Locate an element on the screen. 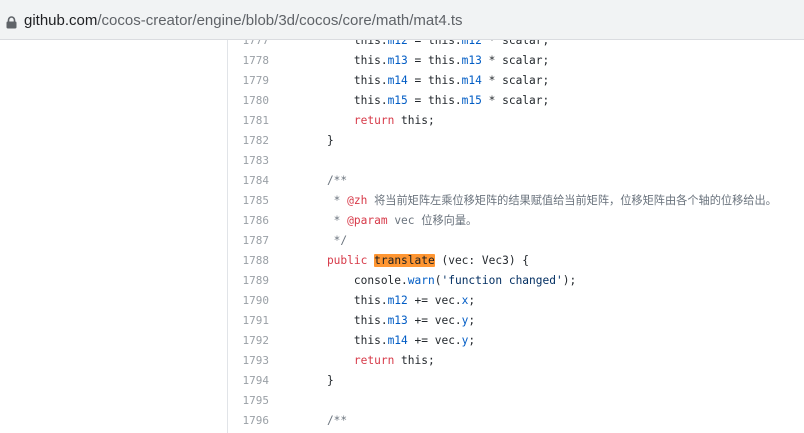  code-text: this.m14 += vec.y; is located at coordinates (387, 341).